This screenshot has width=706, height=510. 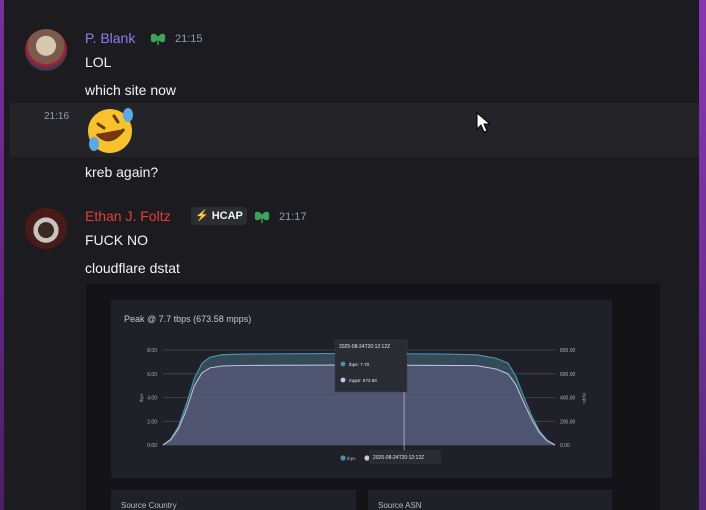 I want to click on rolling-on-floor-laughing-emoji-icon, so click(x=110, y=130).